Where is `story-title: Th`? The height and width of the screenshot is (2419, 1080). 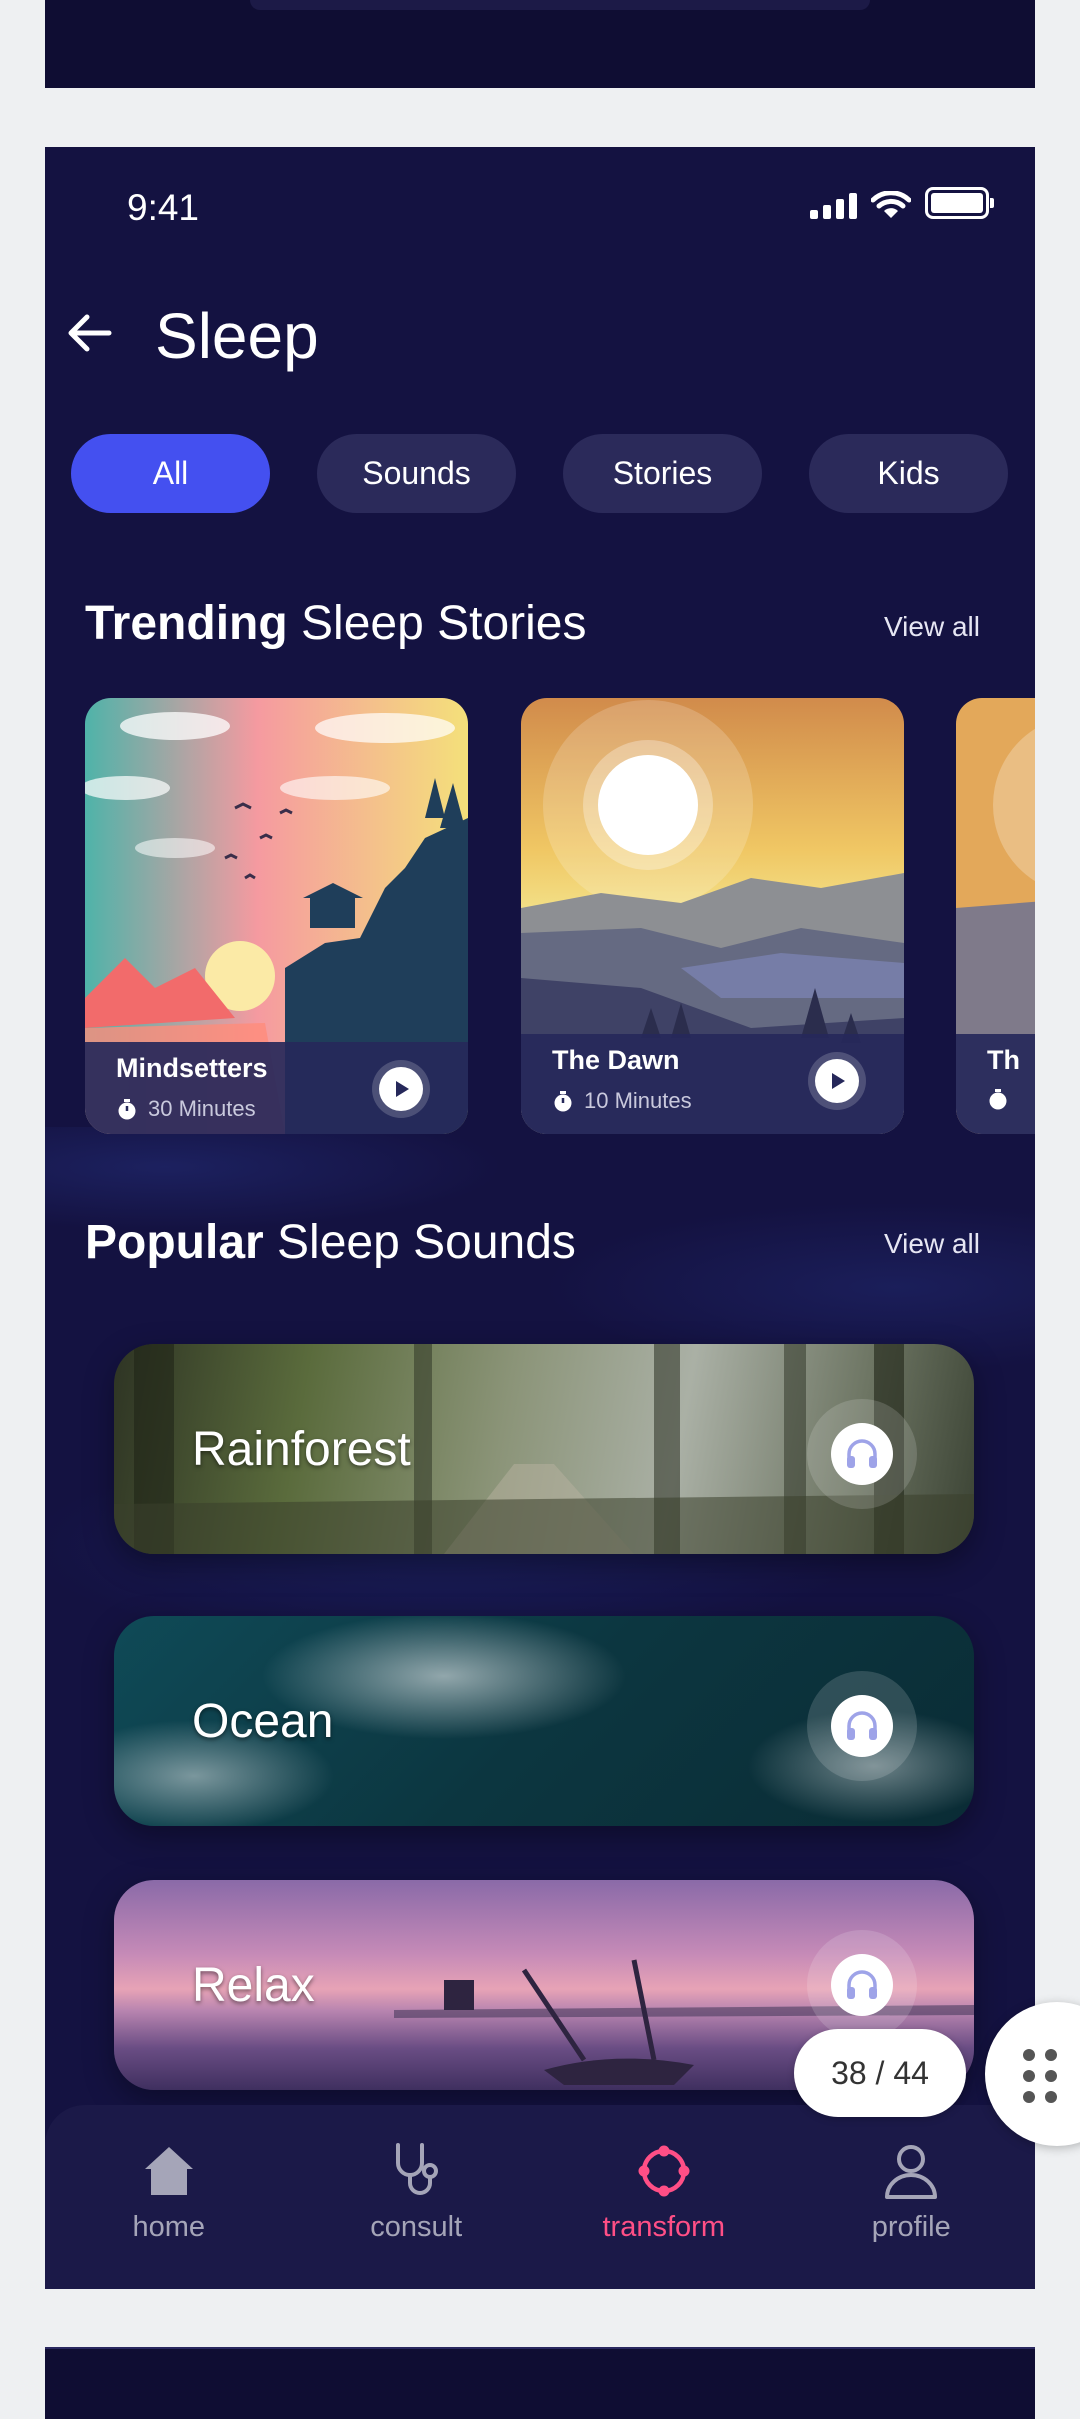 story-title: Th is located at coordinates (1003, 1060).